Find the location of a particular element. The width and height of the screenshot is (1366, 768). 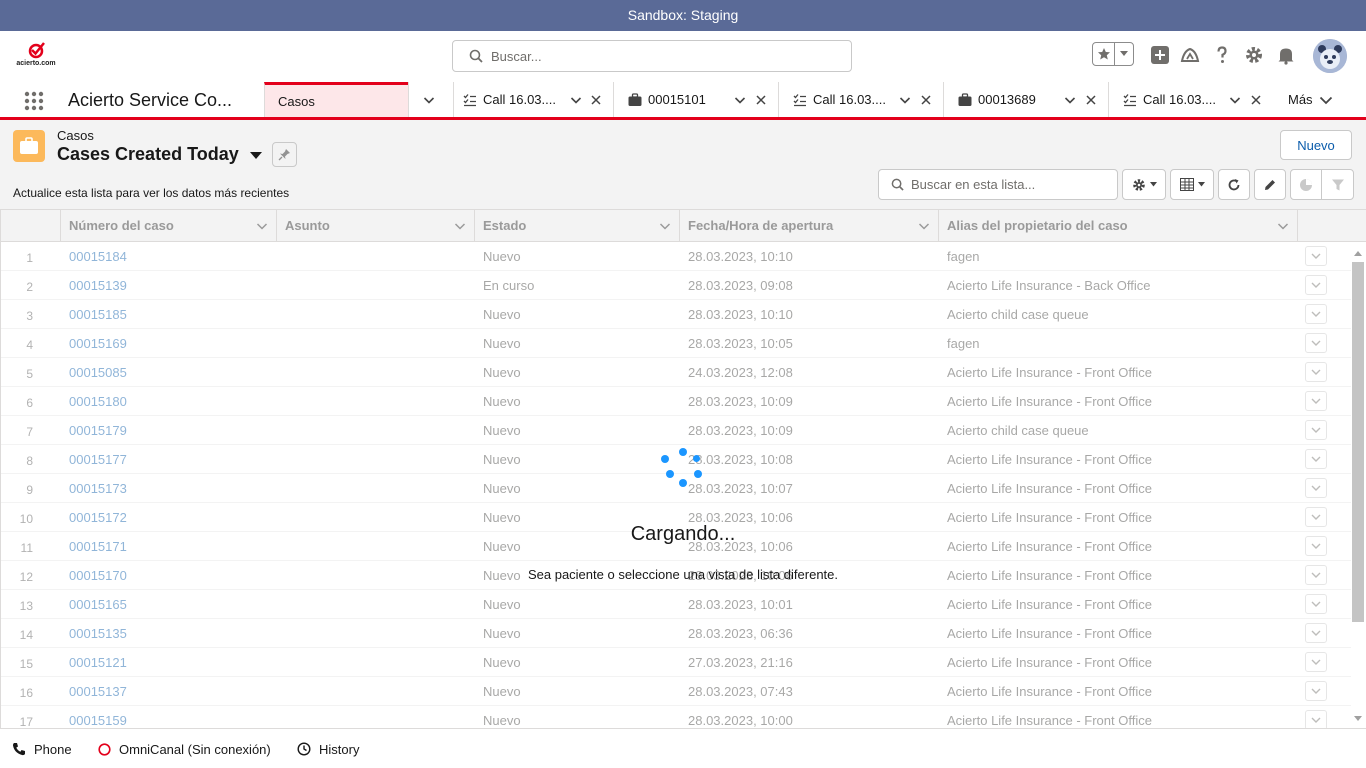

clock-icon is located at coordinates (304, 749).